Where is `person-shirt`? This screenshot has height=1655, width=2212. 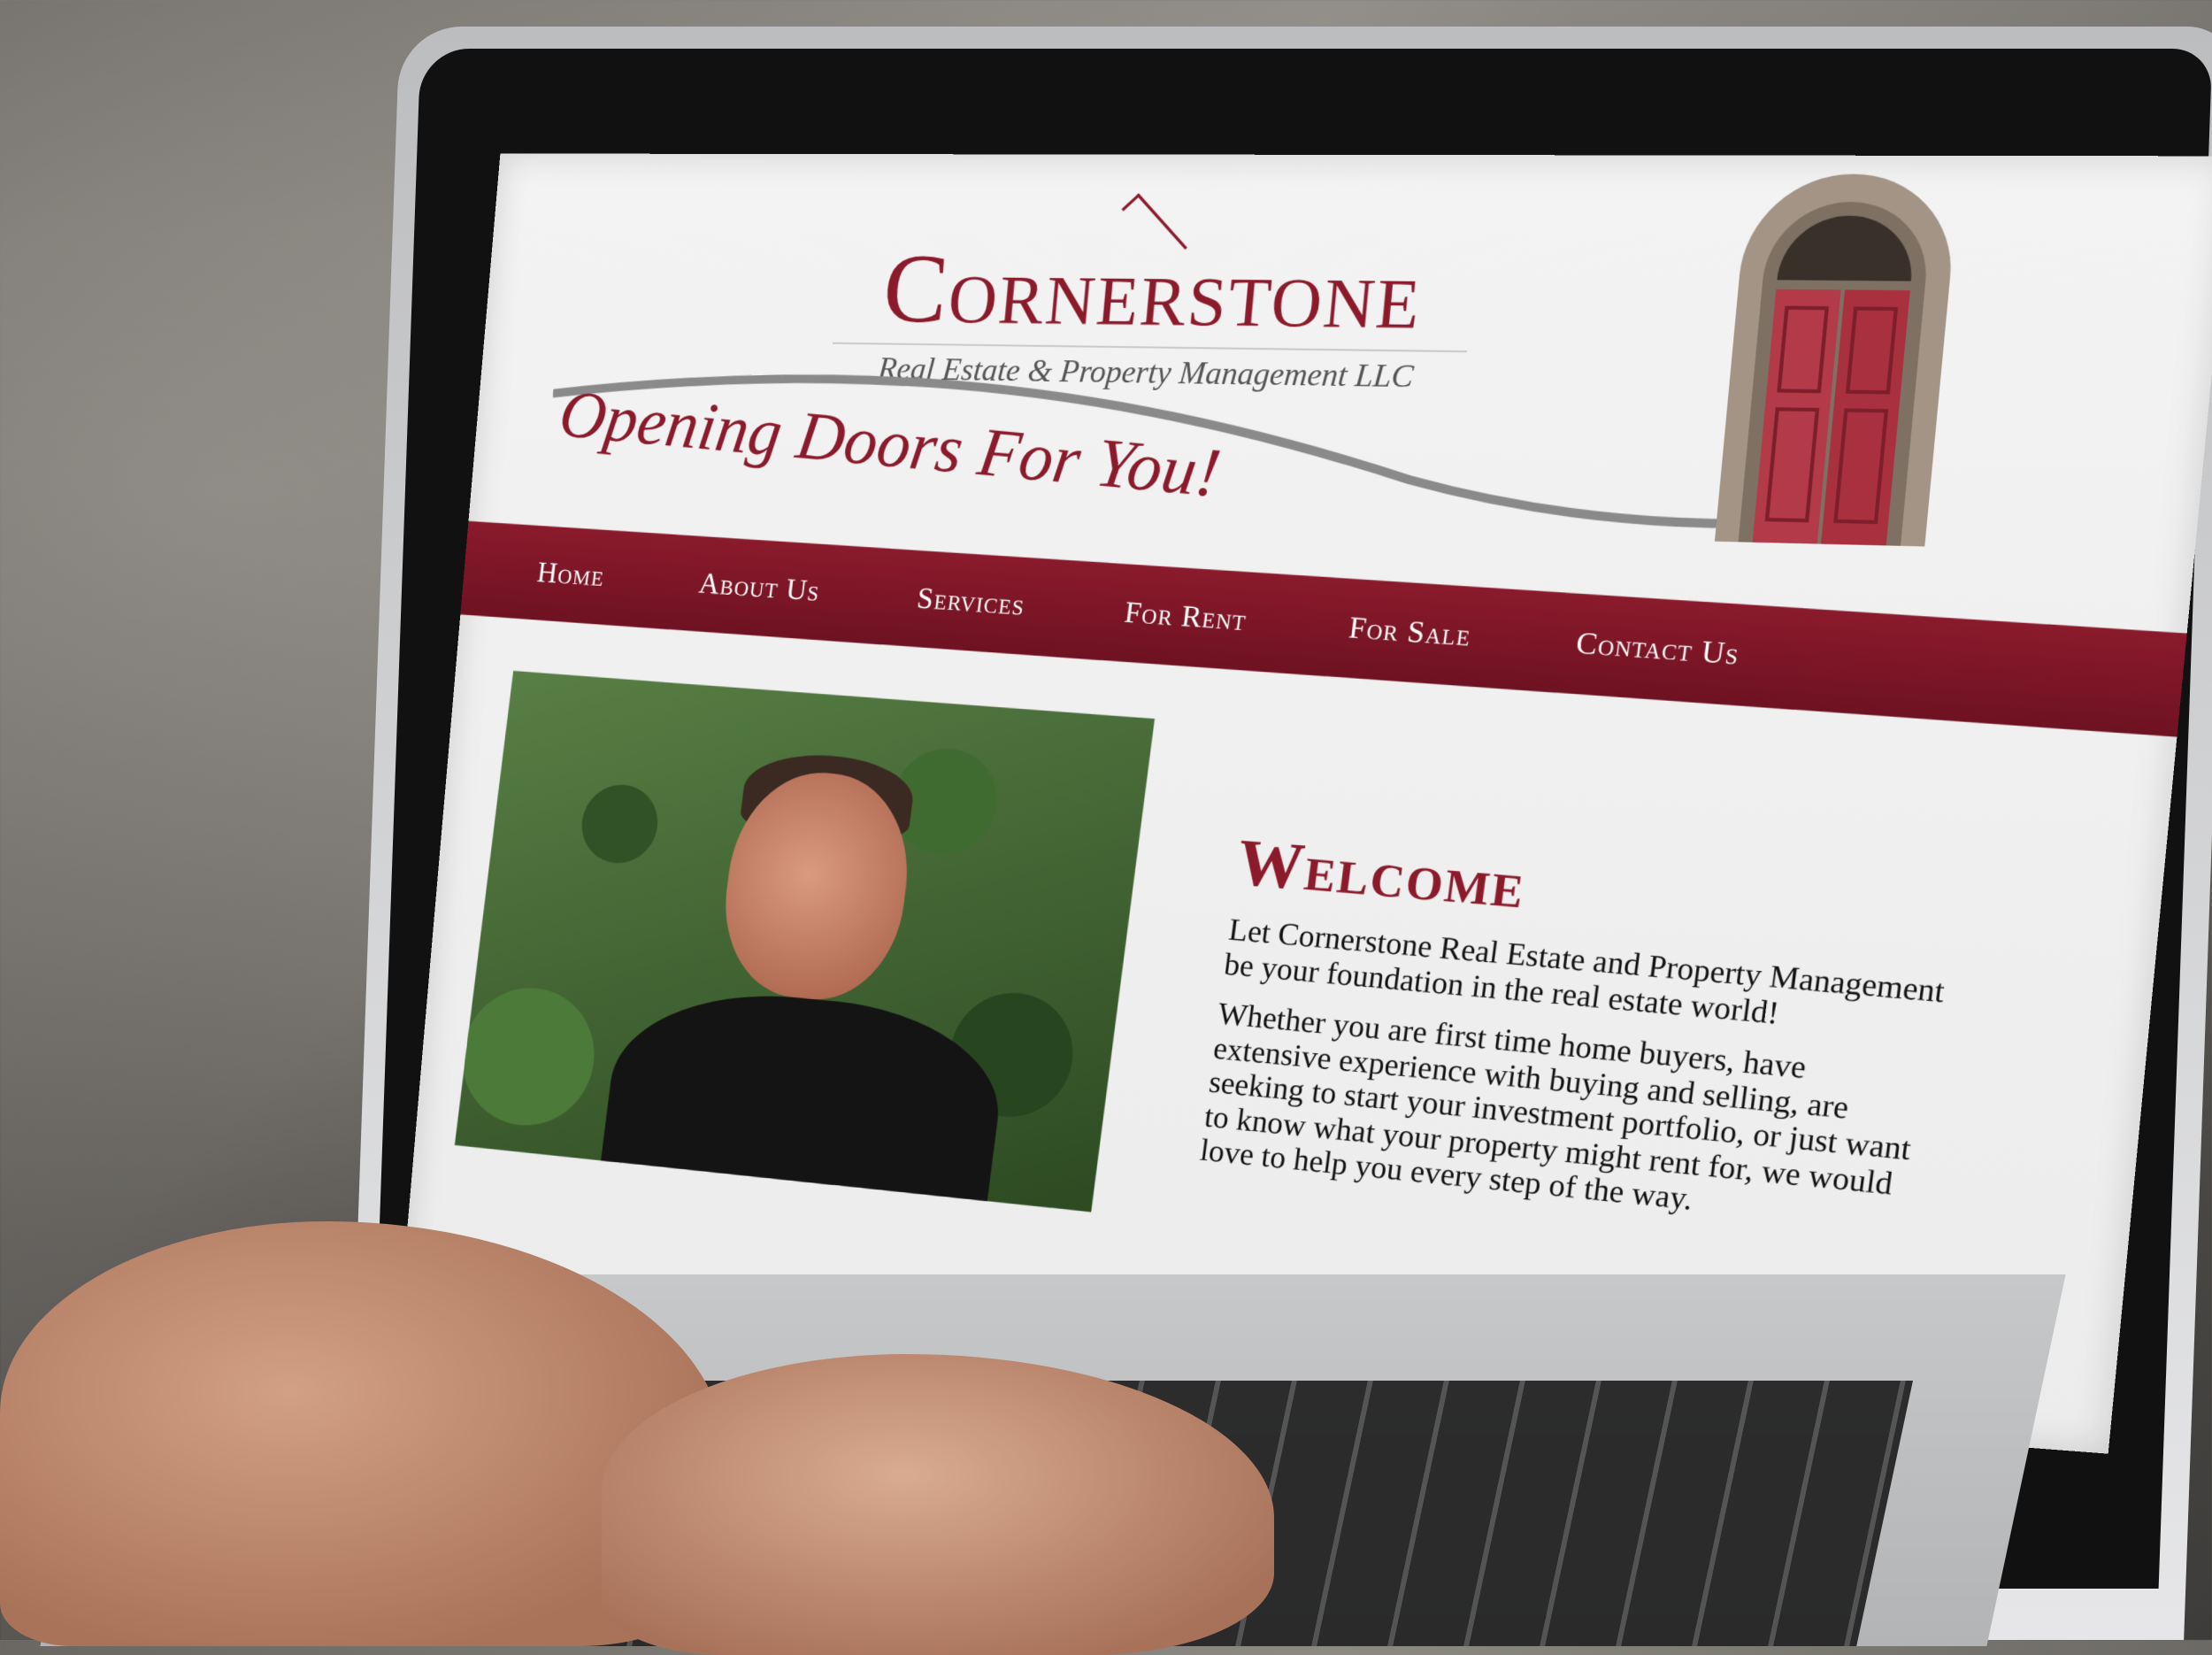
person-shirt is located at coordinates (803, 1096).